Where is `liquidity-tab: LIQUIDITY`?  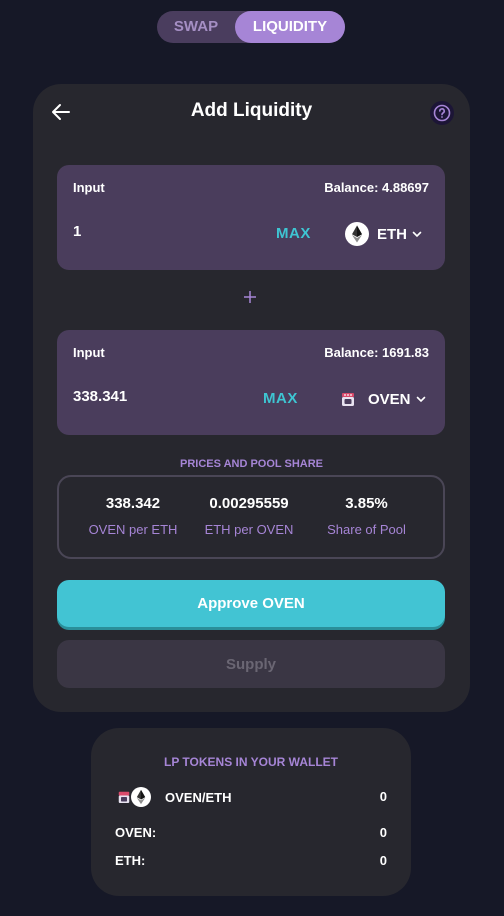
liquidity-tab: LIQUIDITY is located at coordinates (290, 27).